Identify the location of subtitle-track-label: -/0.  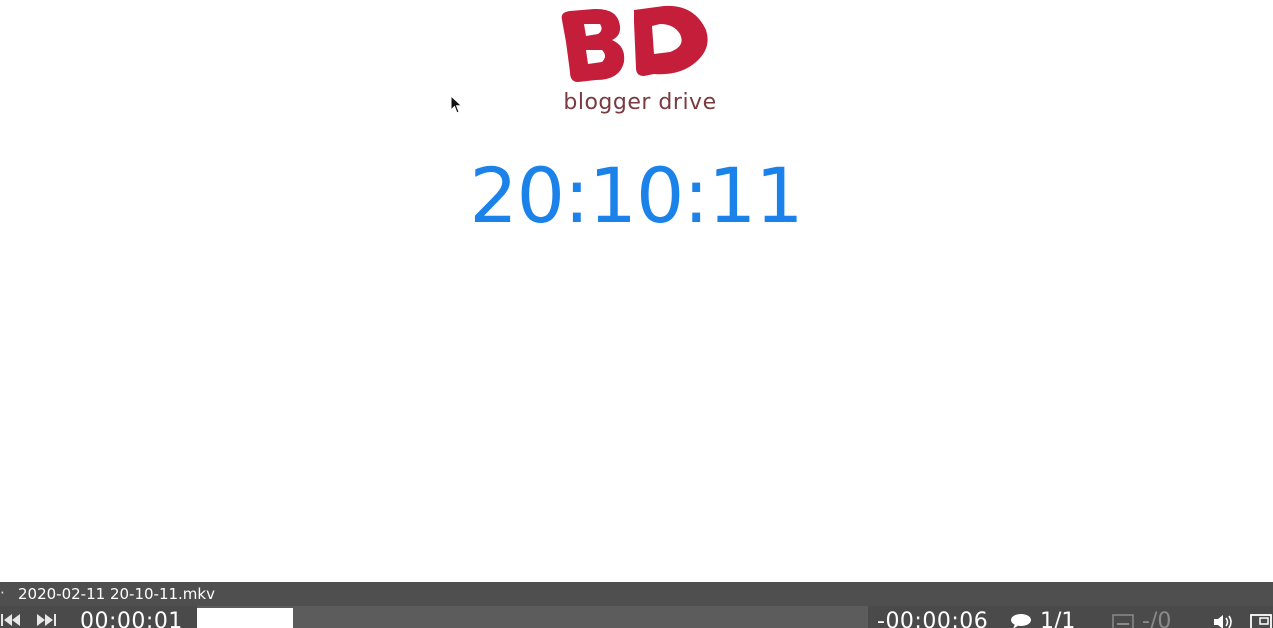
(1156, 618).